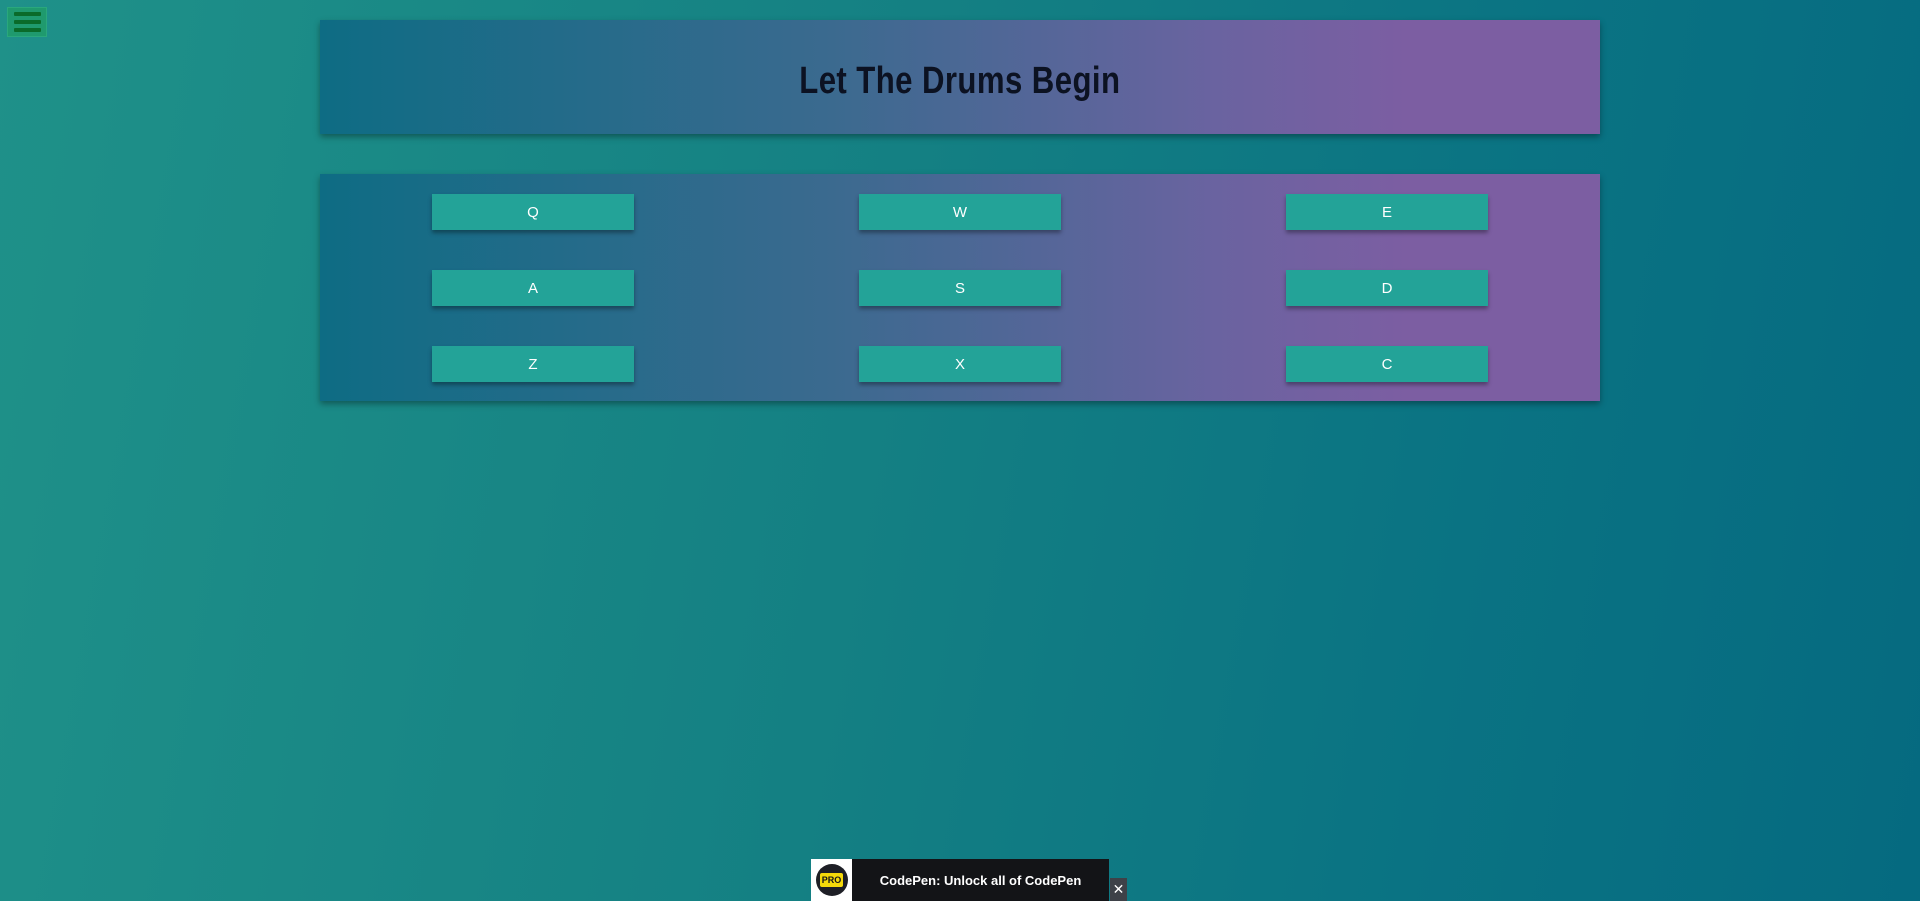 The height and width of the screenshot is (901, 1920). What do you see at coordinates (1387, 288) in the screenshot?
I see `drum-pad-d: D` at bounding box center [1387, 288].